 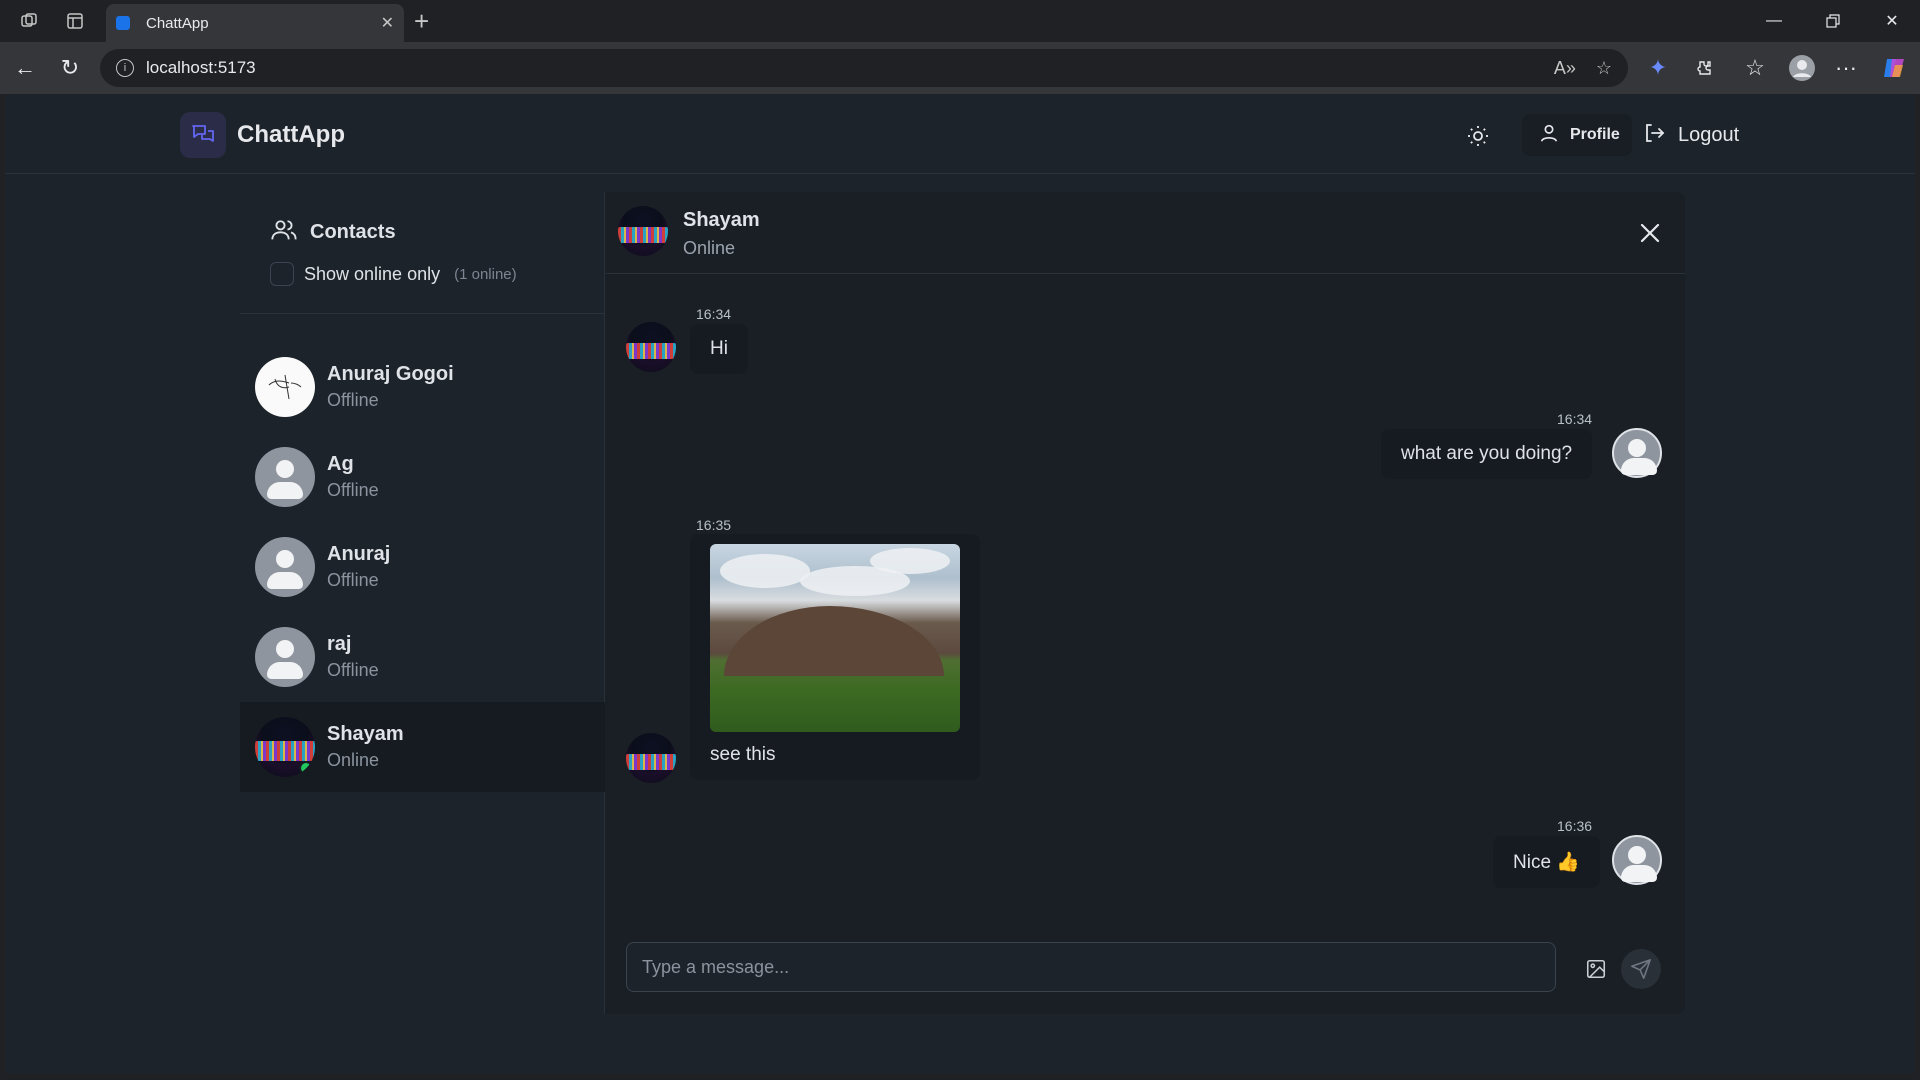 I want to click on profile-button: Profile, so click(x=1577, y=135).